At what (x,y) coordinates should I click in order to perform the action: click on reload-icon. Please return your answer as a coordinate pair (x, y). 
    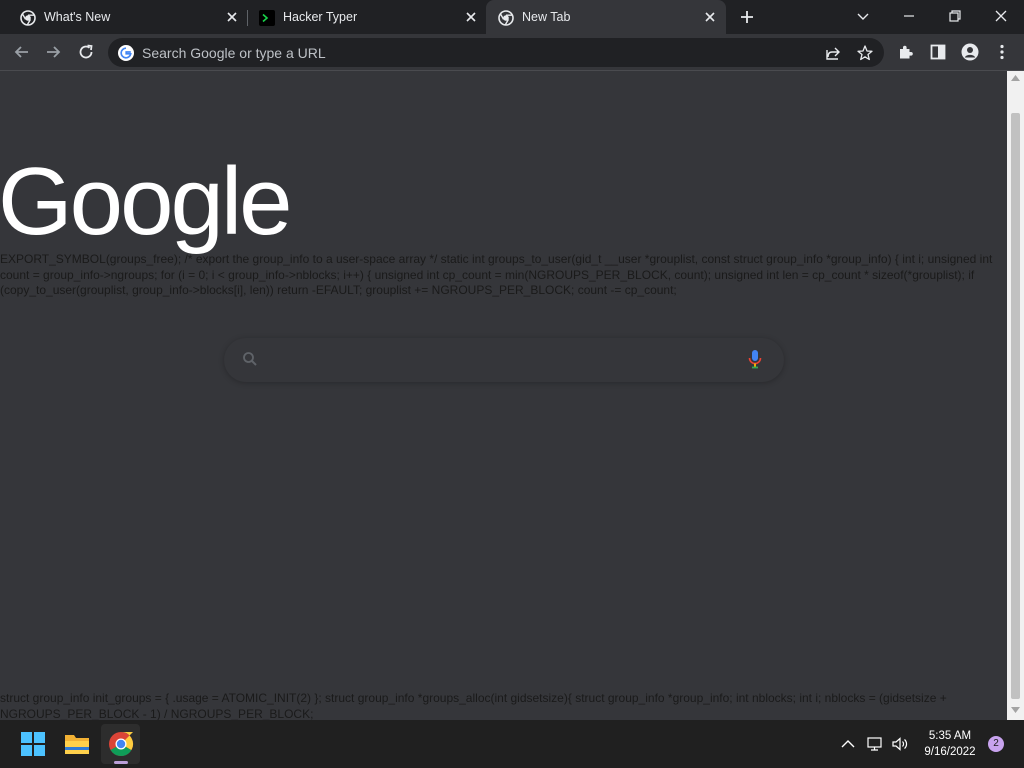
    Looking at the image, I should click on (86, 52).